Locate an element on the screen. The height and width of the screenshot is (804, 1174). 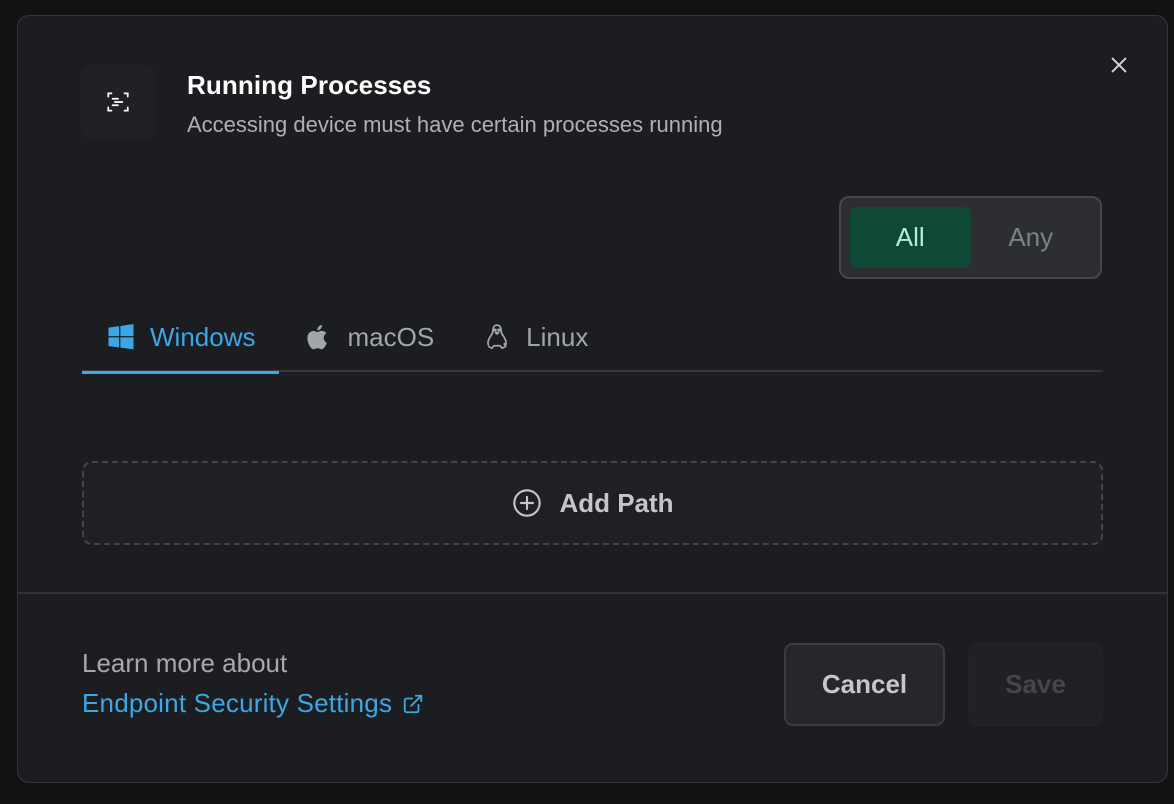
windows-icon is located at coordinates (121, 337).